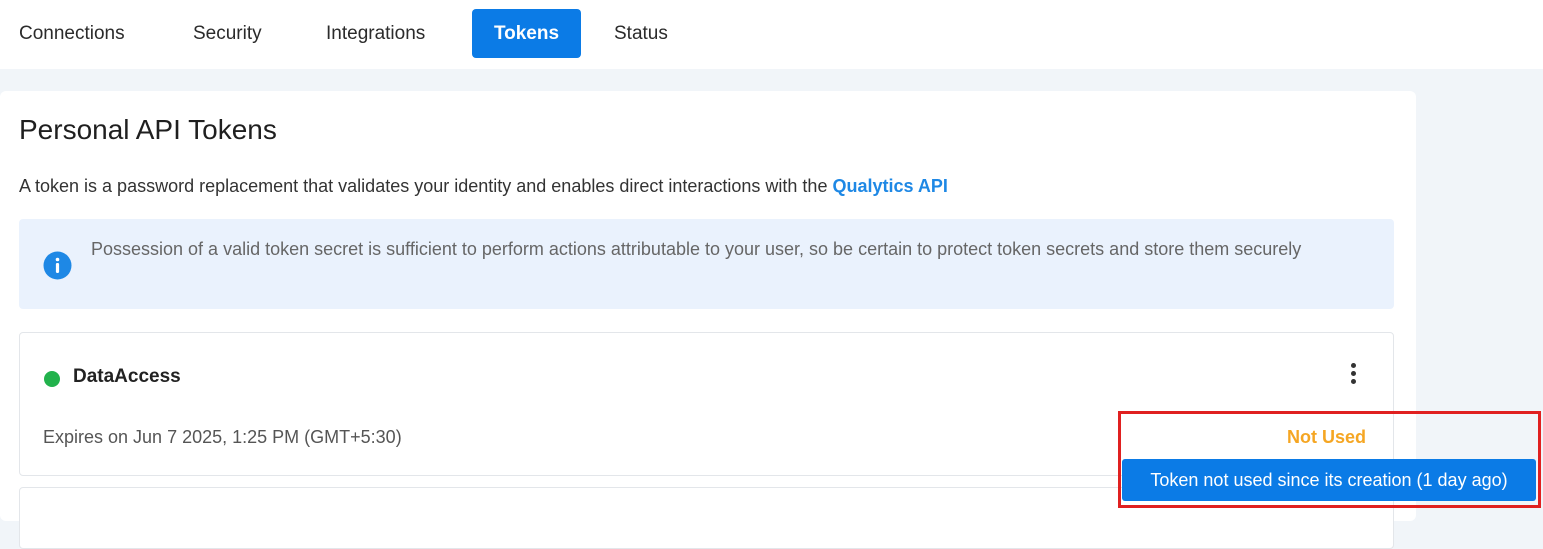 The image size is (1543, 549). What do you see at coordinates (375, 33) in the screenshot?
I see `tab-integrations: Integrations` at bounding box center [375, 33].